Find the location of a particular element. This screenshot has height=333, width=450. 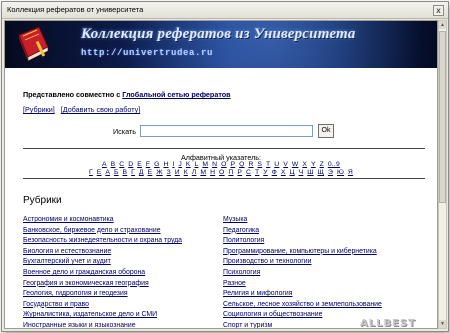

scroll-down-icon: ▼ is located at coordinates (442, 324).